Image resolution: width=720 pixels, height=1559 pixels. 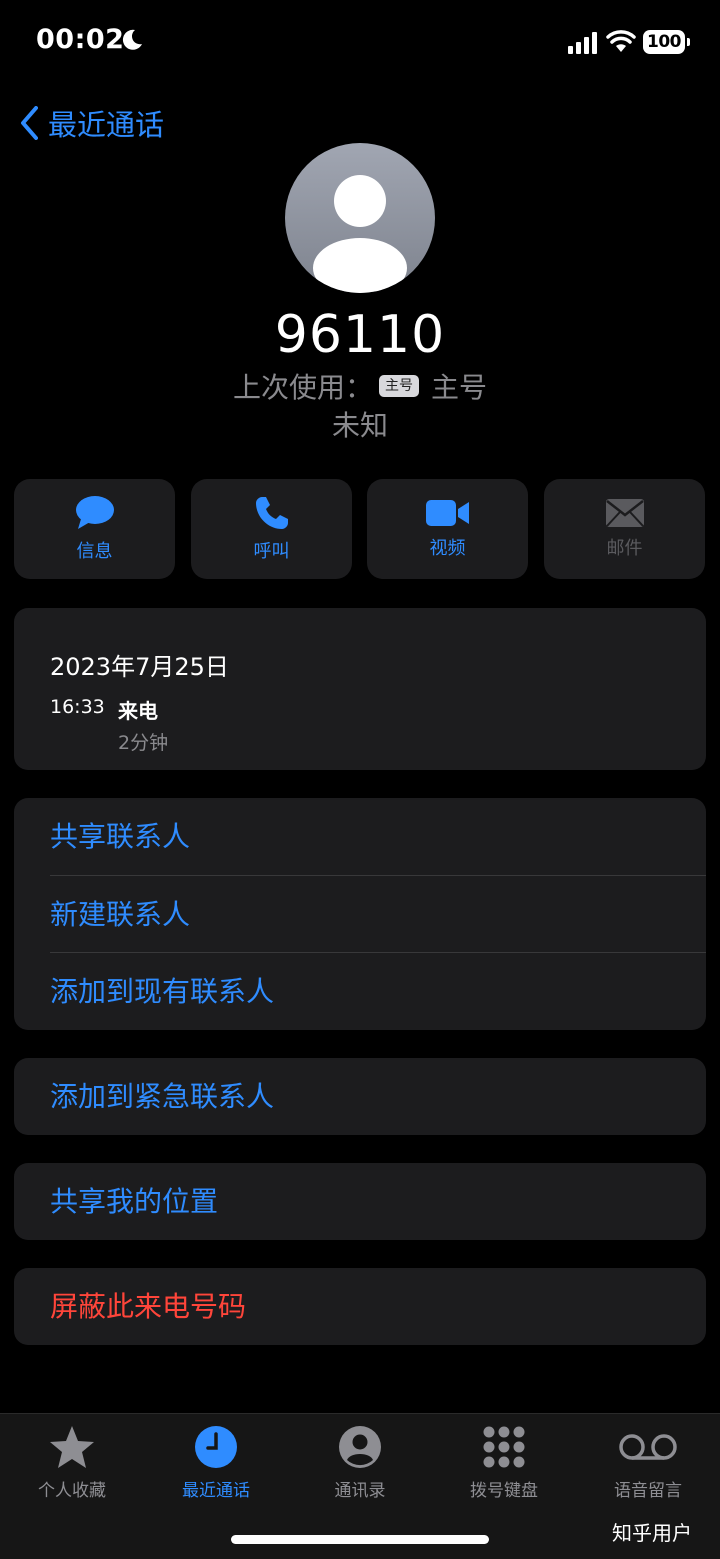 What do you see at coordinates (688, 42) in the screenshot?
I see `battery-tip` at bounding box center [688, 42].